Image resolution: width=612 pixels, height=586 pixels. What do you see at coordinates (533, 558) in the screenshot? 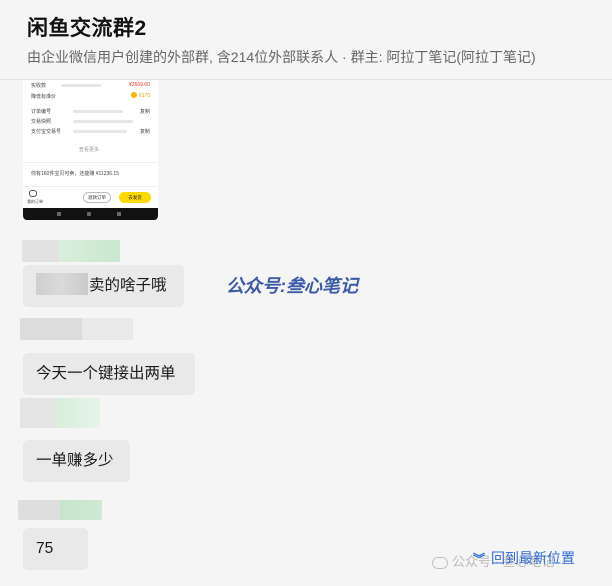
I see `jump-to-latest-label: 回到最新位置` at bounding box center [533, 558].